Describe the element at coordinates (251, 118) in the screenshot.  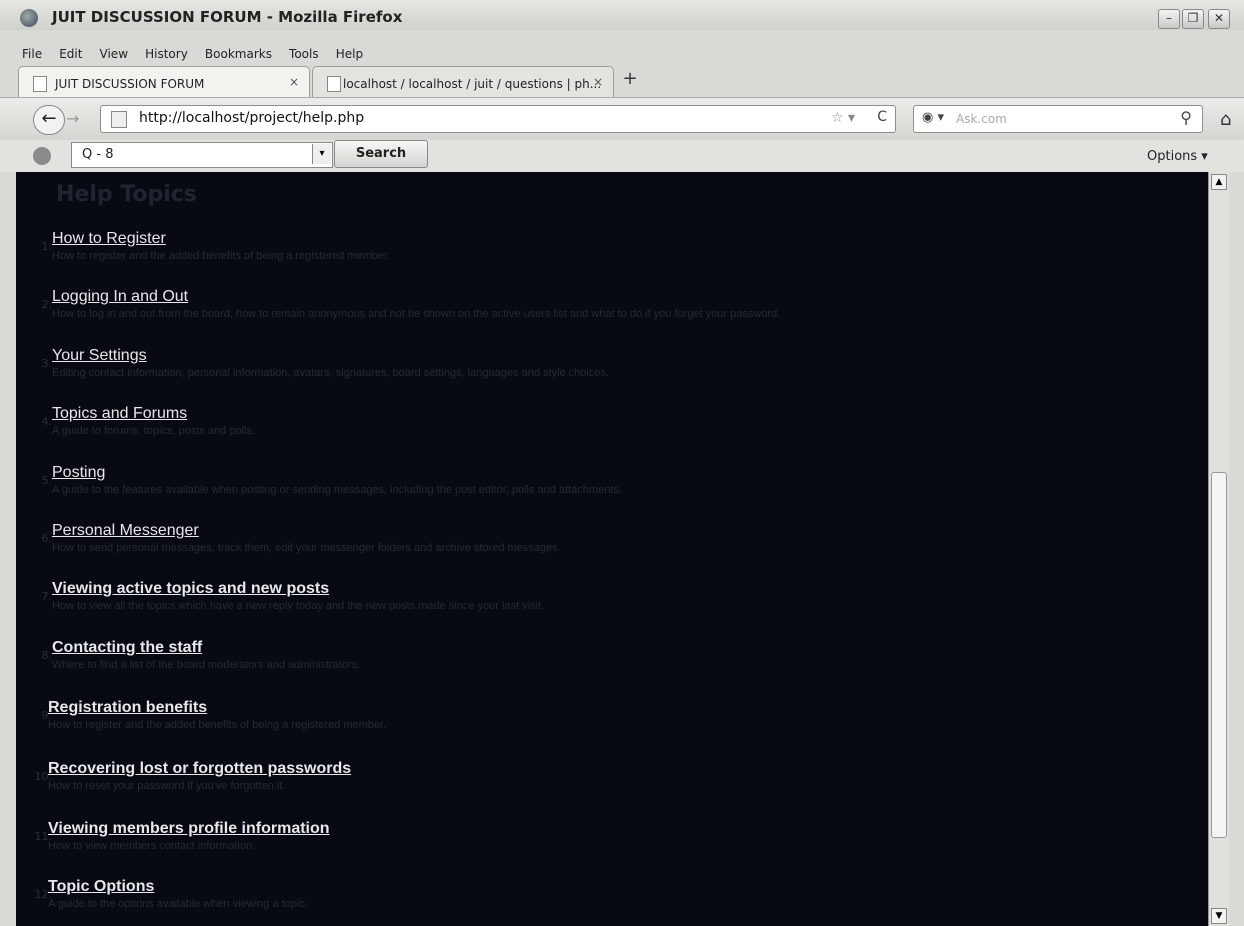
I see `url-text: http://localhost/project/help.php` at that location.